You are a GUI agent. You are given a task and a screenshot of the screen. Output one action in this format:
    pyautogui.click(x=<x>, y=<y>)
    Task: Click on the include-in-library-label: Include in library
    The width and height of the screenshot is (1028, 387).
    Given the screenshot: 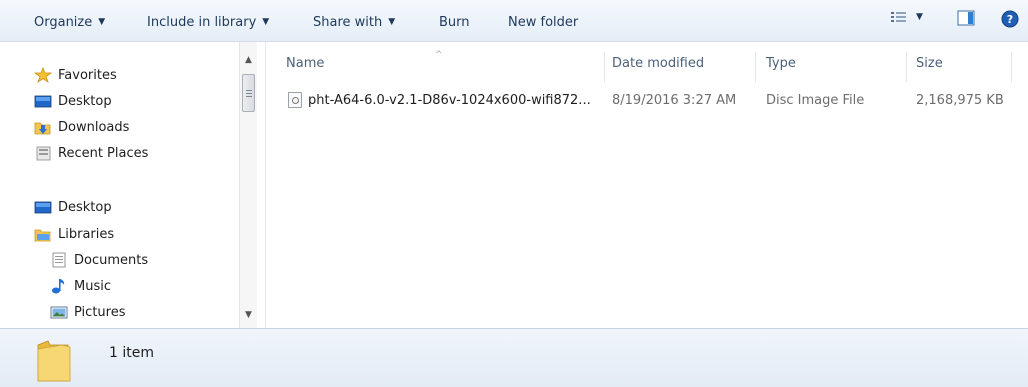 What is the action you would take?
    pyautogui.click(x=202, y=22)
    